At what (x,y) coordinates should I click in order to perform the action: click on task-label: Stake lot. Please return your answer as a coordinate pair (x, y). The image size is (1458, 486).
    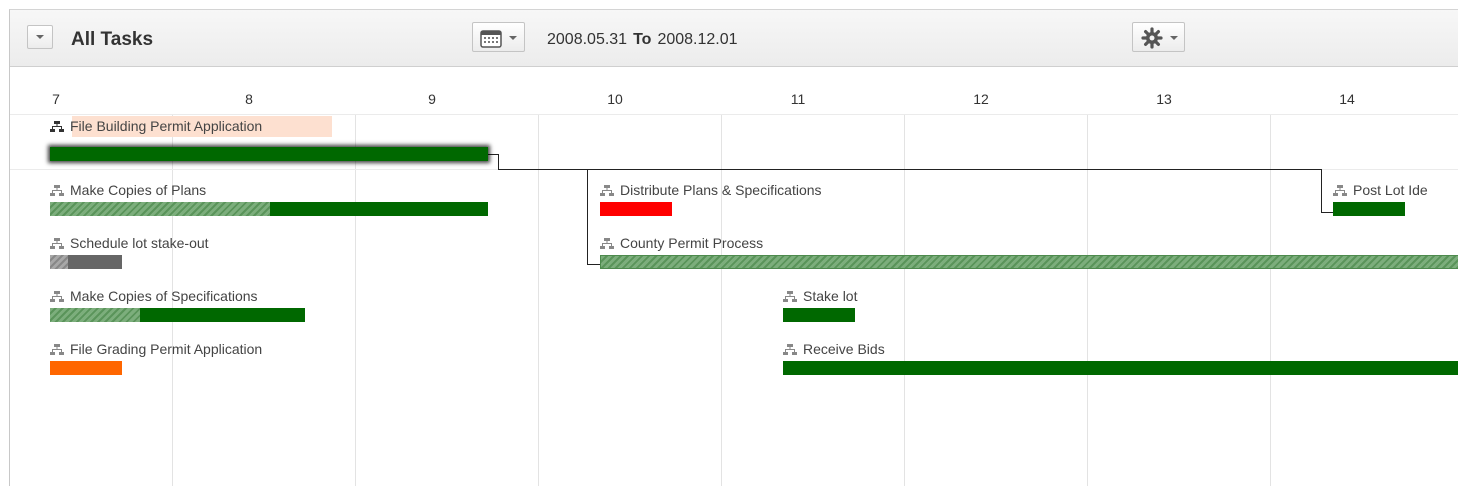
    Looking at the image, I should click on (820, 296).